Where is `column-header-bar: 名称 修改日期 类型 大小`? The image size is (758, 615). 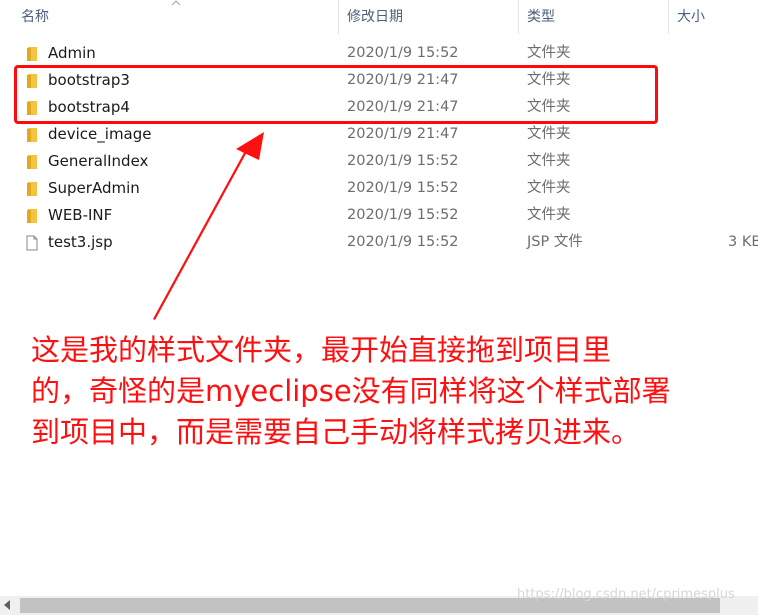 column-header-bar: 名称 修改日期 类型 大小 is located at coordinates (379, 17).